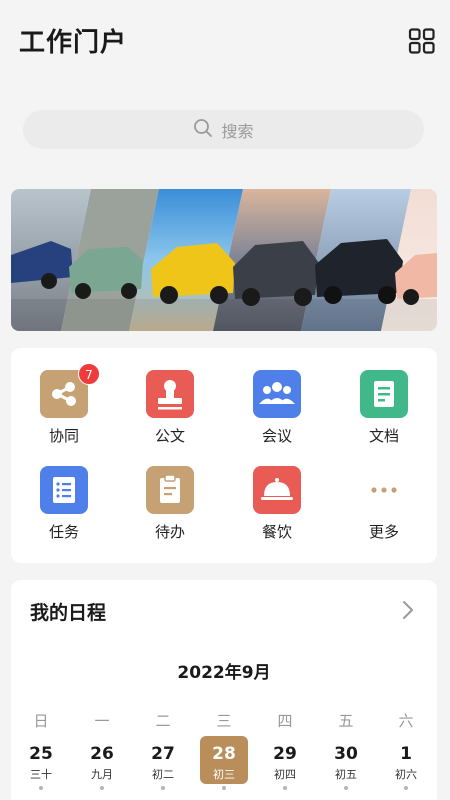 Image resolution: width=450 pixels, height=800 pixels. I want to click on lunar-date: 九月, so click(102, 774).